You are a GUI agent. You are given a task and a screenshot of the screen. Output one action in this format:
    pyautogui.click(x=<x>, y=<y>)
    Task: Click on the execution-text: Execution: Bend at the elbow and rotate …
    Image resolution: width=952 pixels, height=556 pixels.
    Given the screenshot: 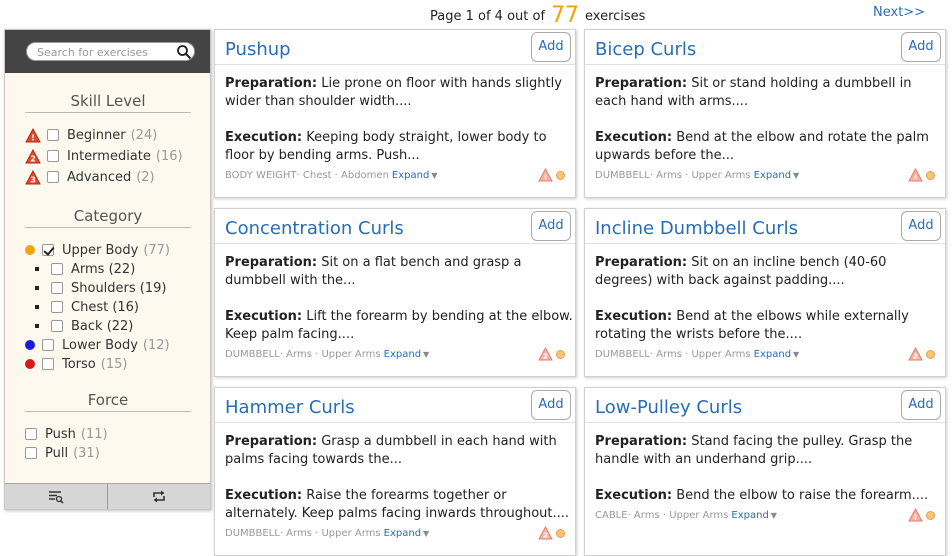 What is the action you would take?
    pyautogui.click(x=769, y=147)
    